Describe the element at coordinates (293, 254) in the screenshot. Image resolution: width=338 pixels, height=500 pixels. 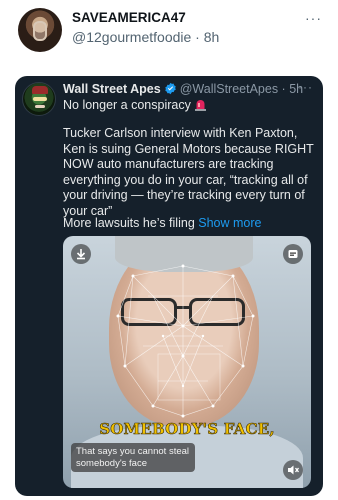
I see `gif-icon` at that location.